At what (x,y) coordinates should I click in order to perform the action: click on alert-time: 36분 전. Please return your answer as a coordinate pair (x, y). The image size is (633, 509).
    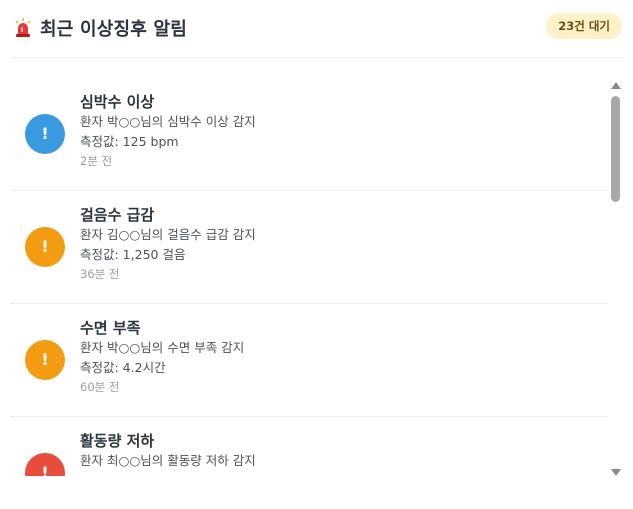
    Looking at the image, I should click on (100, 274).